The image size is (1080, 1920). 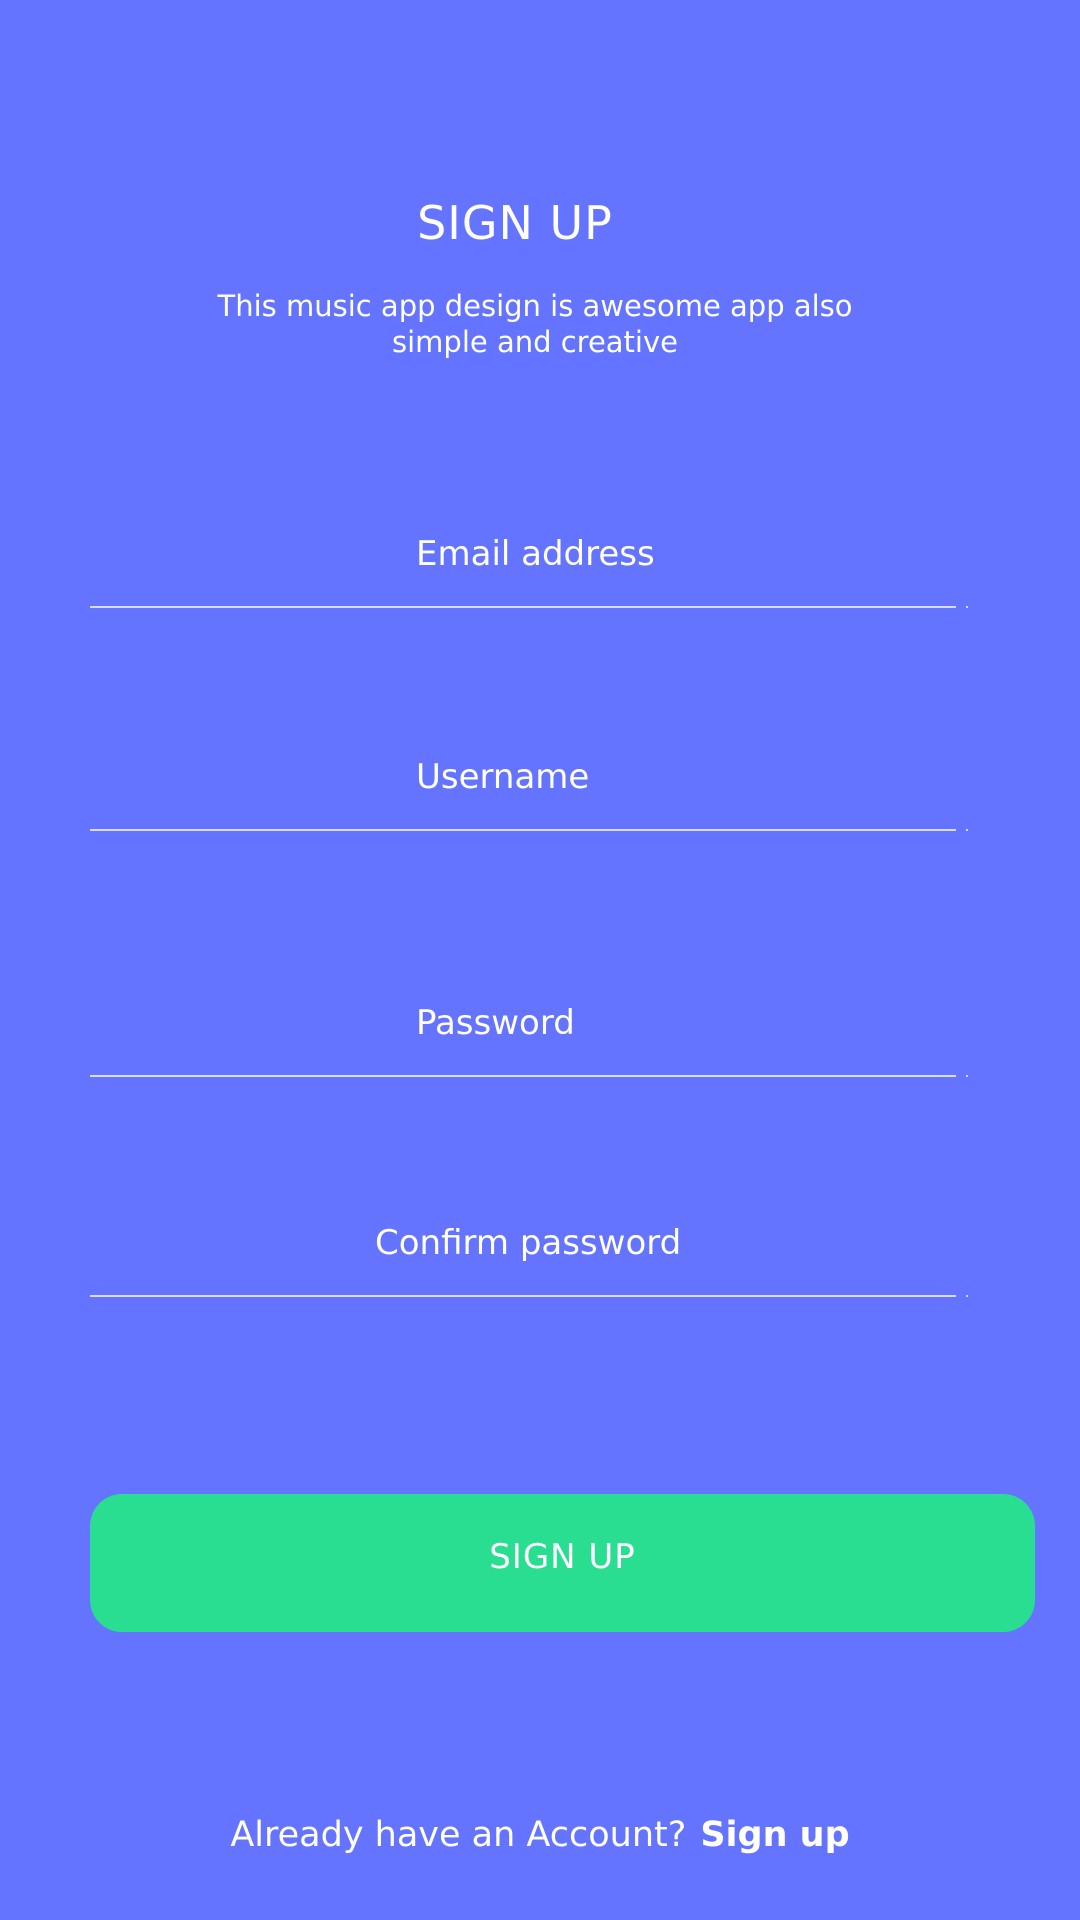 What do you see at coordinates (529, 777) in the screenshot?
I see `username-field` at bounding box center [529, 777].